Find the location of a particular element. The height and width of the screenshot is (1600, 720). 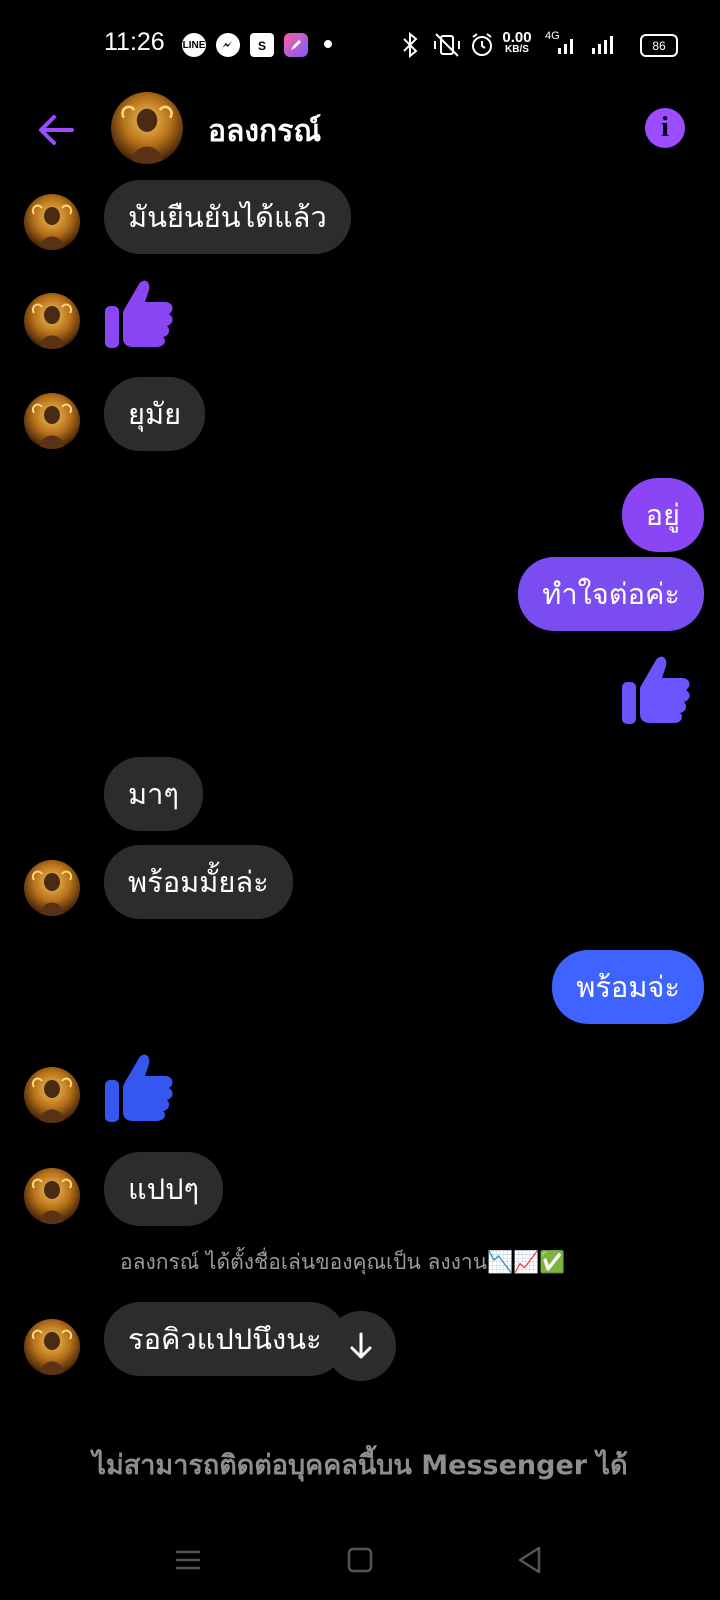

alarm-icon is located at coordinates (482, 44).